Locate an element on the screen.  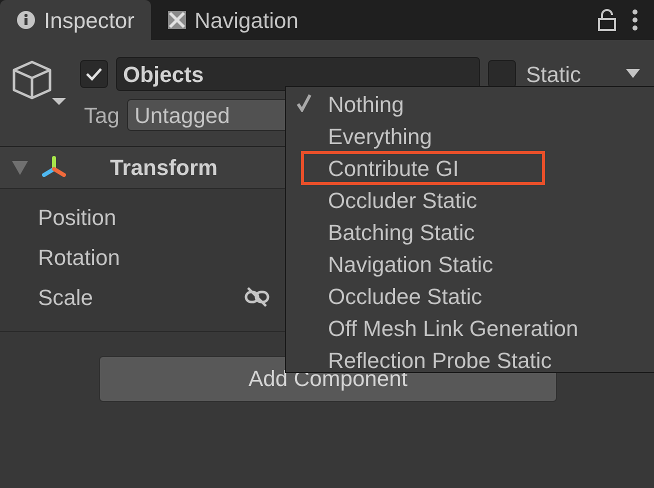
tag-label: Tag is located at coordinates (102, 116).